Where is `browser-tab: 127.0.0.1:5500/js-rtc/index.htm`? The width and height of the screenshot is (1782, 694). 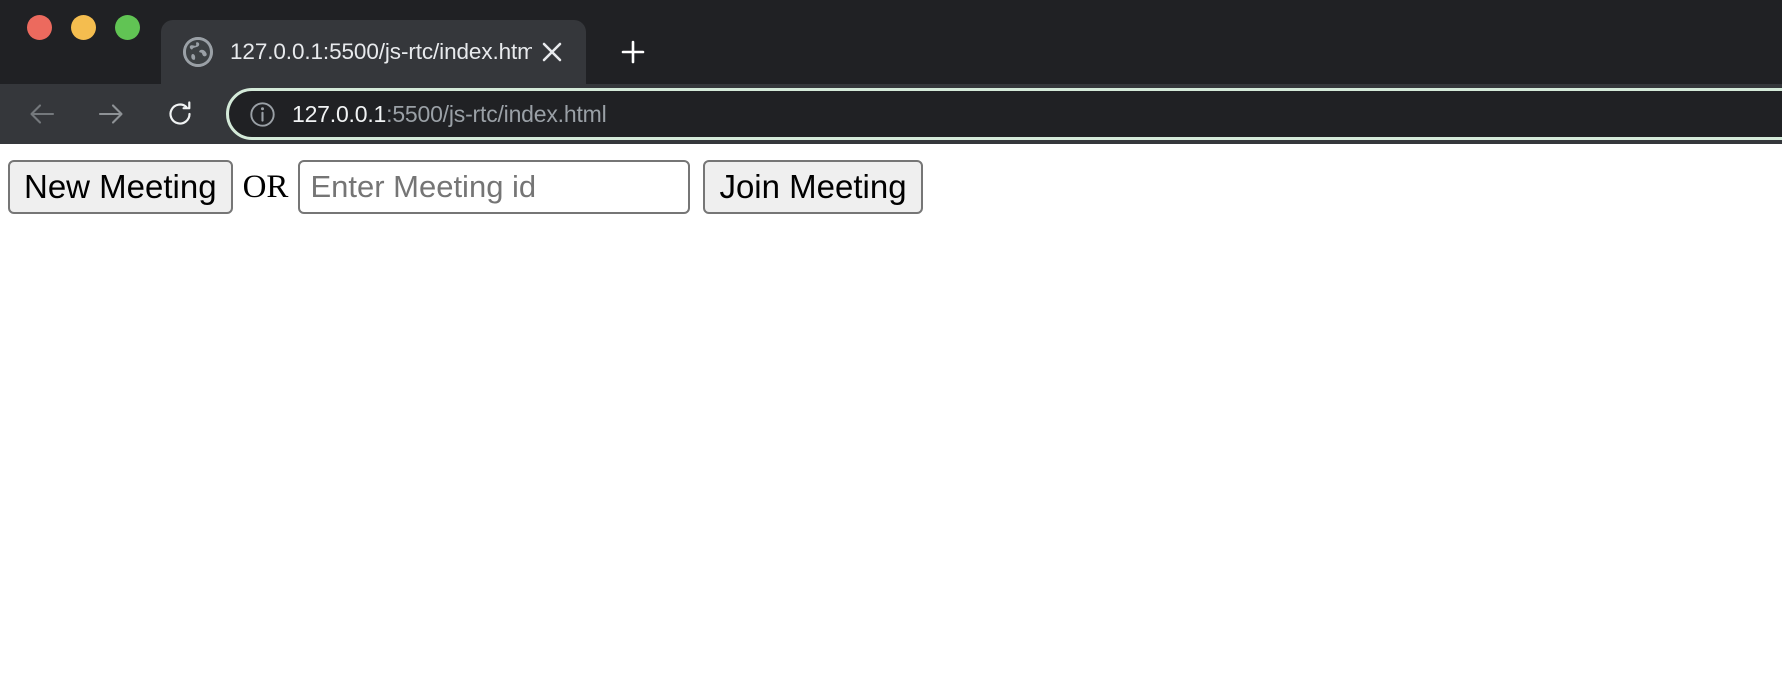
browser-tab: 127.0.0.1:5500/js-rtc/index.htm is located at coordinates (373, 52).